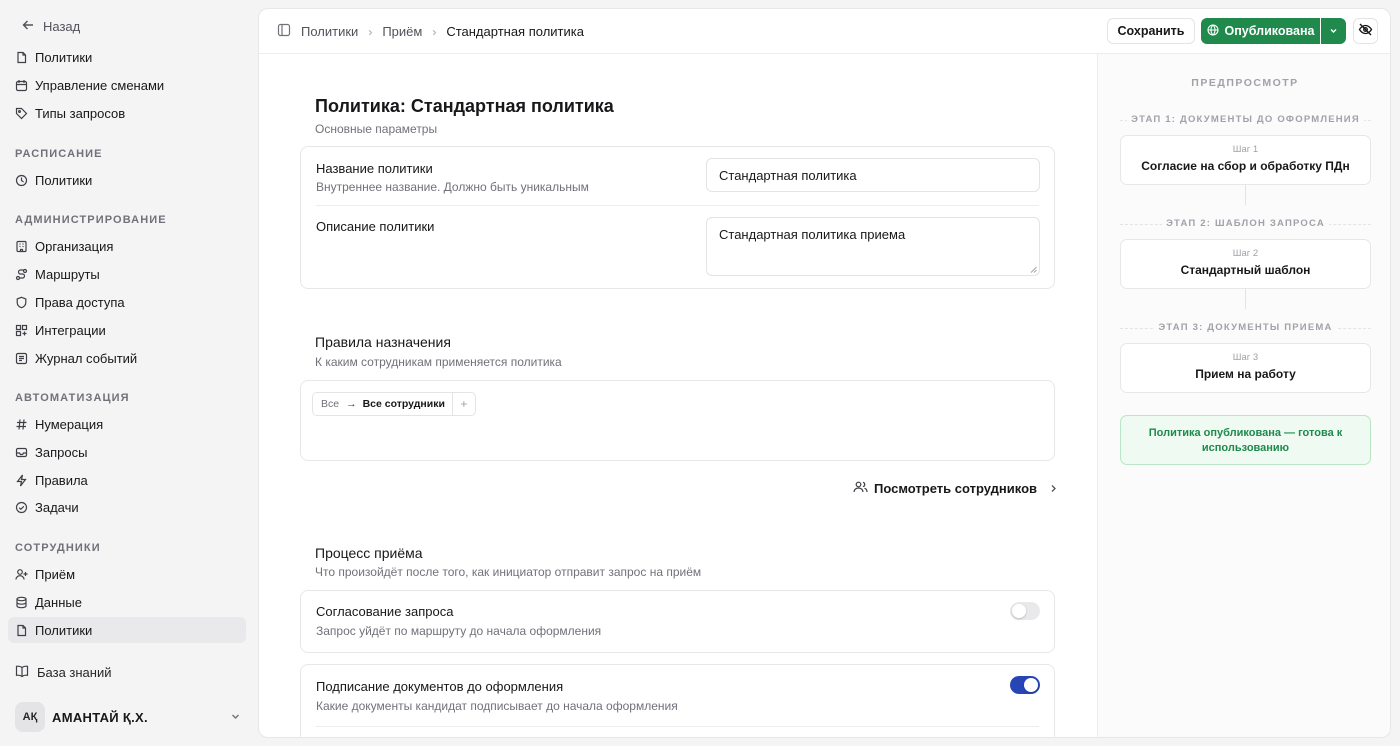 The image size is (1400, 746). Describe the element at coordinates (59, 154) in the screenshot. I see `section-label-schedule: РАСПИСАНИЕ` at that location.